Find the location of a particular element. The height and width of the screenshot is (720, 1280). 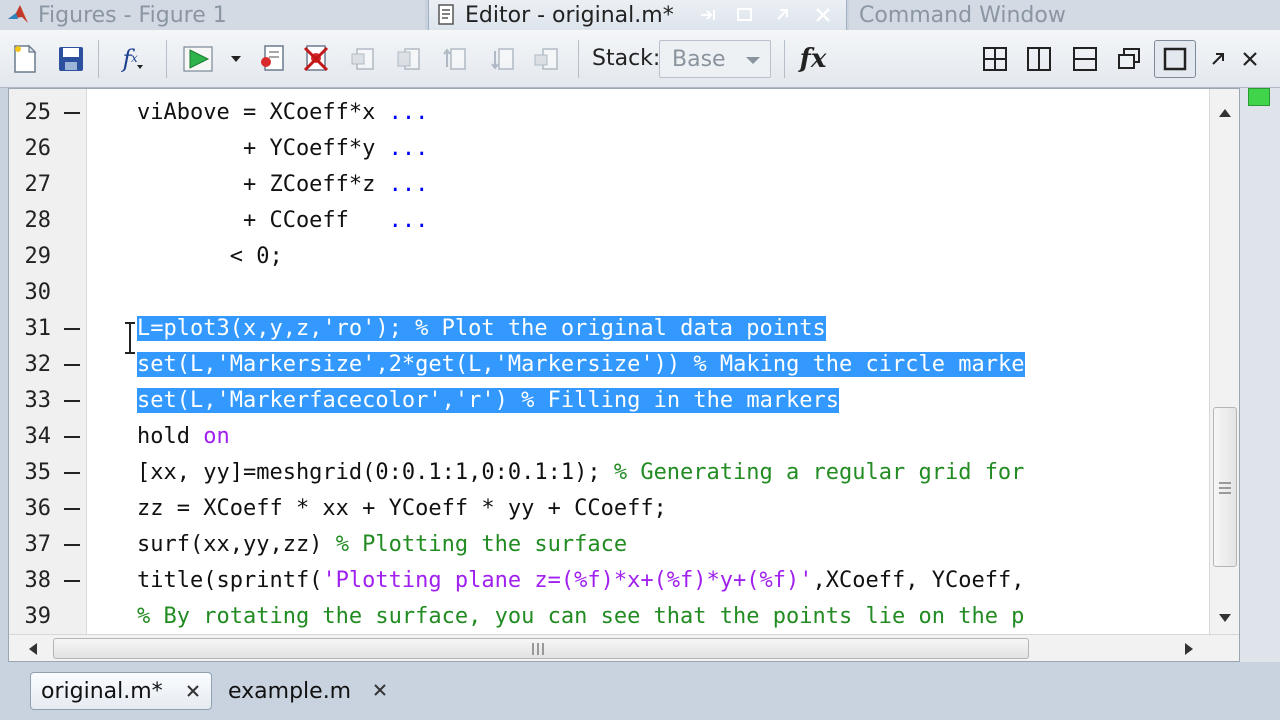

code-line: 29 < 0; is located at coordinates (609, 257).